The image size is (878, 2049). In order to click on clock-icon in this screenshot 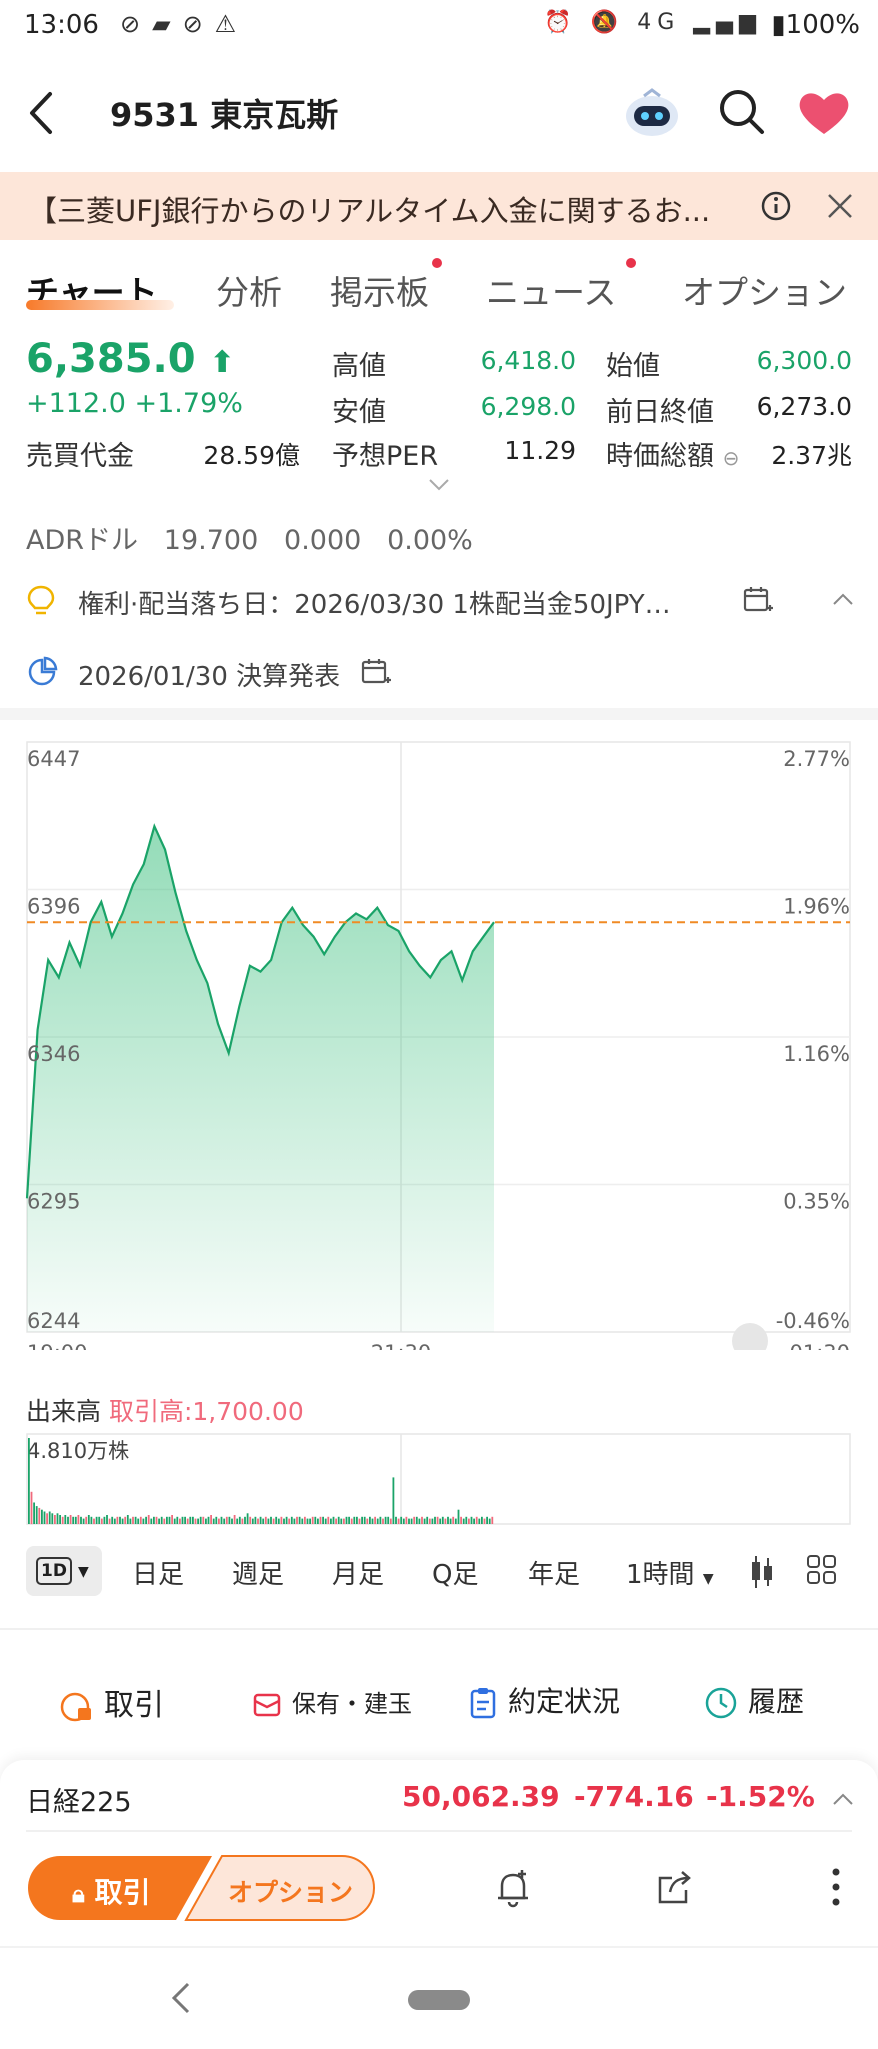, I will do `click(721, 1703)`.